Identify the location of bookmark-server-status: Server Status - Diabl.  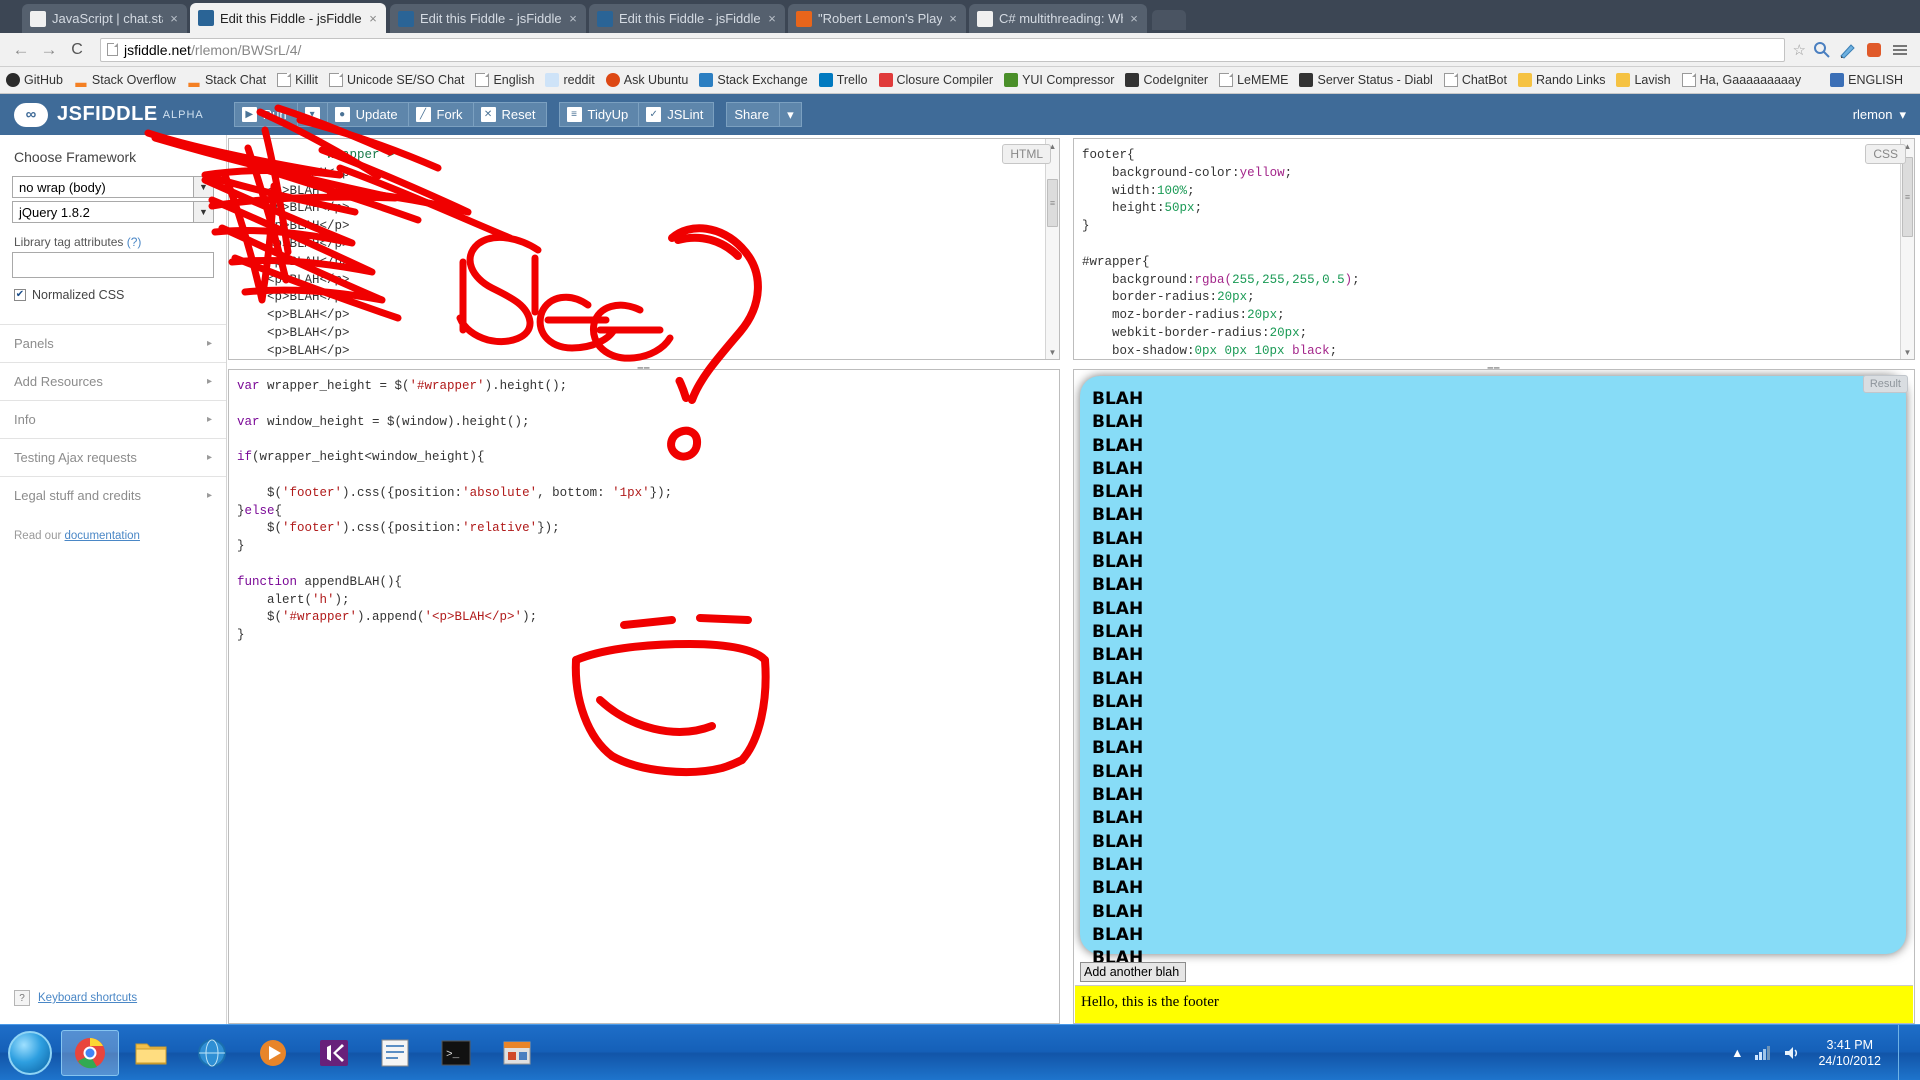
(1366, 80).